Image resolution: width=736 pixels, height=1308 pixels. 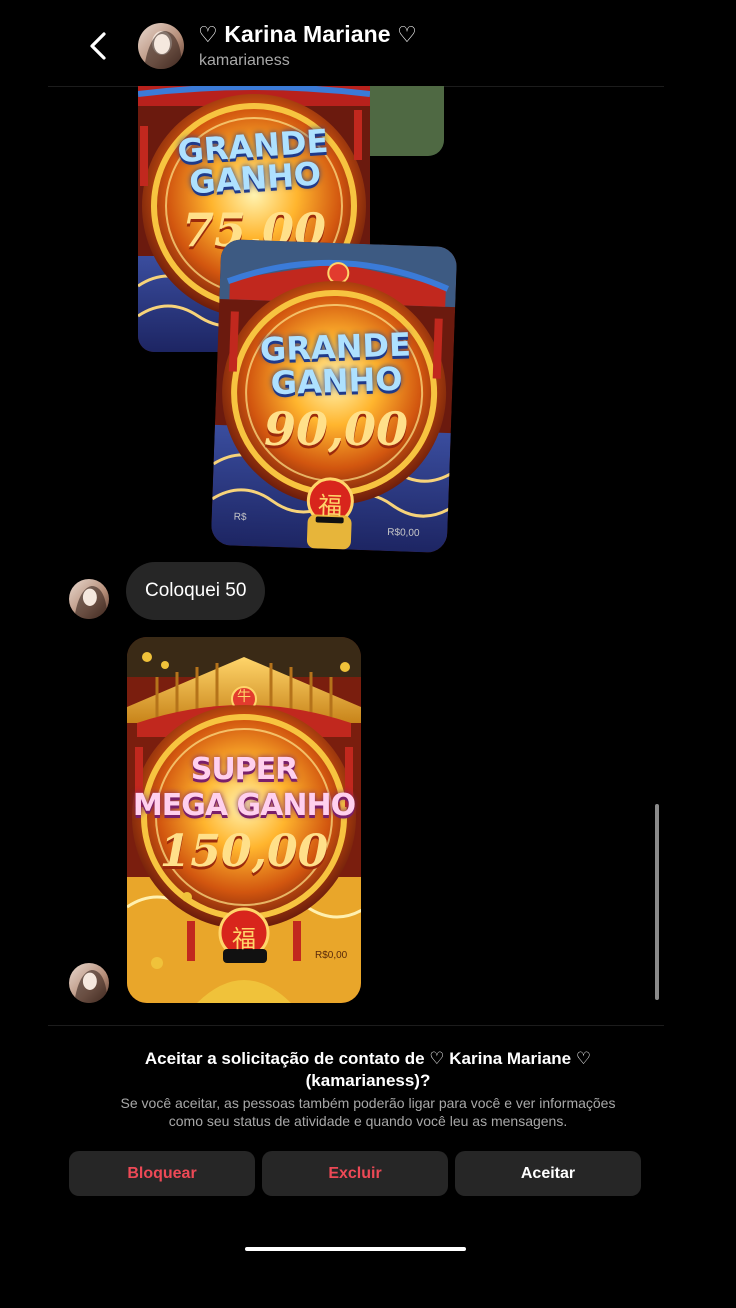 What do you see at coordinates (356, 1025) in the screenshot?
I see `divider` at bounding box center [356, 1025].